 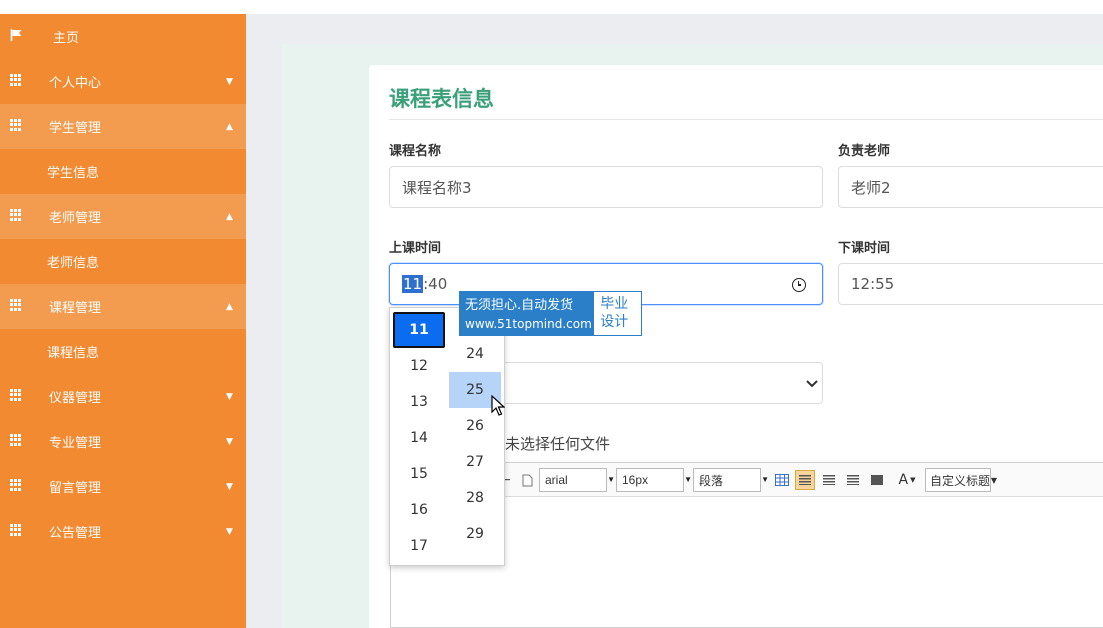 I want to click on sidebar-item-label: 留言管理, so click(x=75, y=488).